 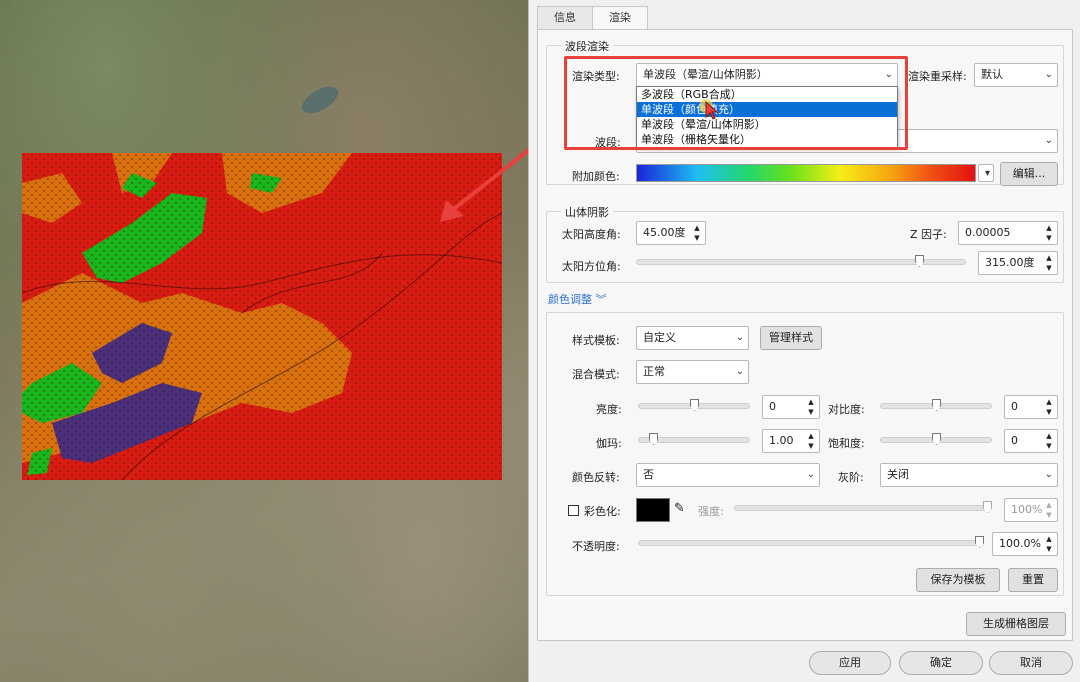 I want to click on sun-altitude-spinbox: 45.00度 ▲ ▼, so click(x=671, y=233).